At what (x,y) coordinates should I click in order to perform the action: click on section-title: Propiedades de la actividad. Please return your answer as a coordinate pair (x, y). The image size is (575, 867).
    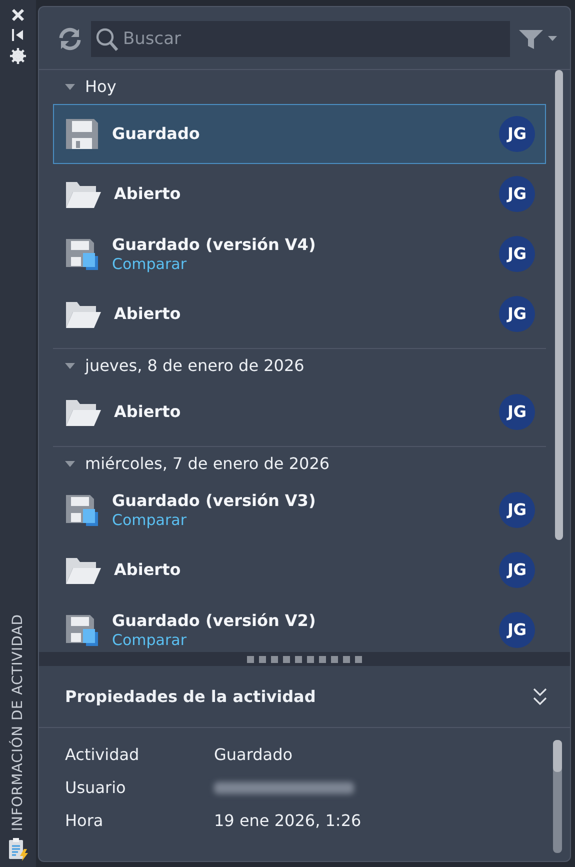
    Looking at the image, I should click on (191, 697).